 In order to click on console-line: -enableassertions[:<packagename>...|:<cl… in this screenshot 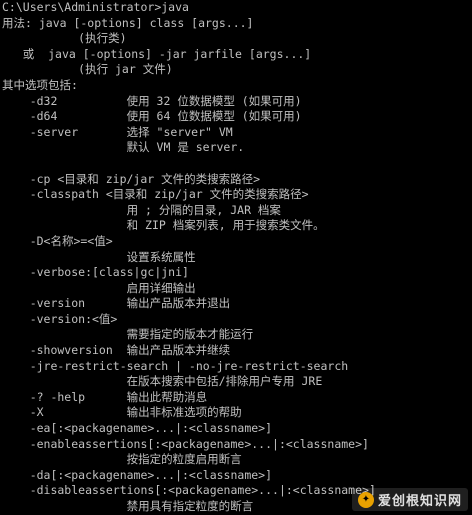, I will do `click(185, 443)`.